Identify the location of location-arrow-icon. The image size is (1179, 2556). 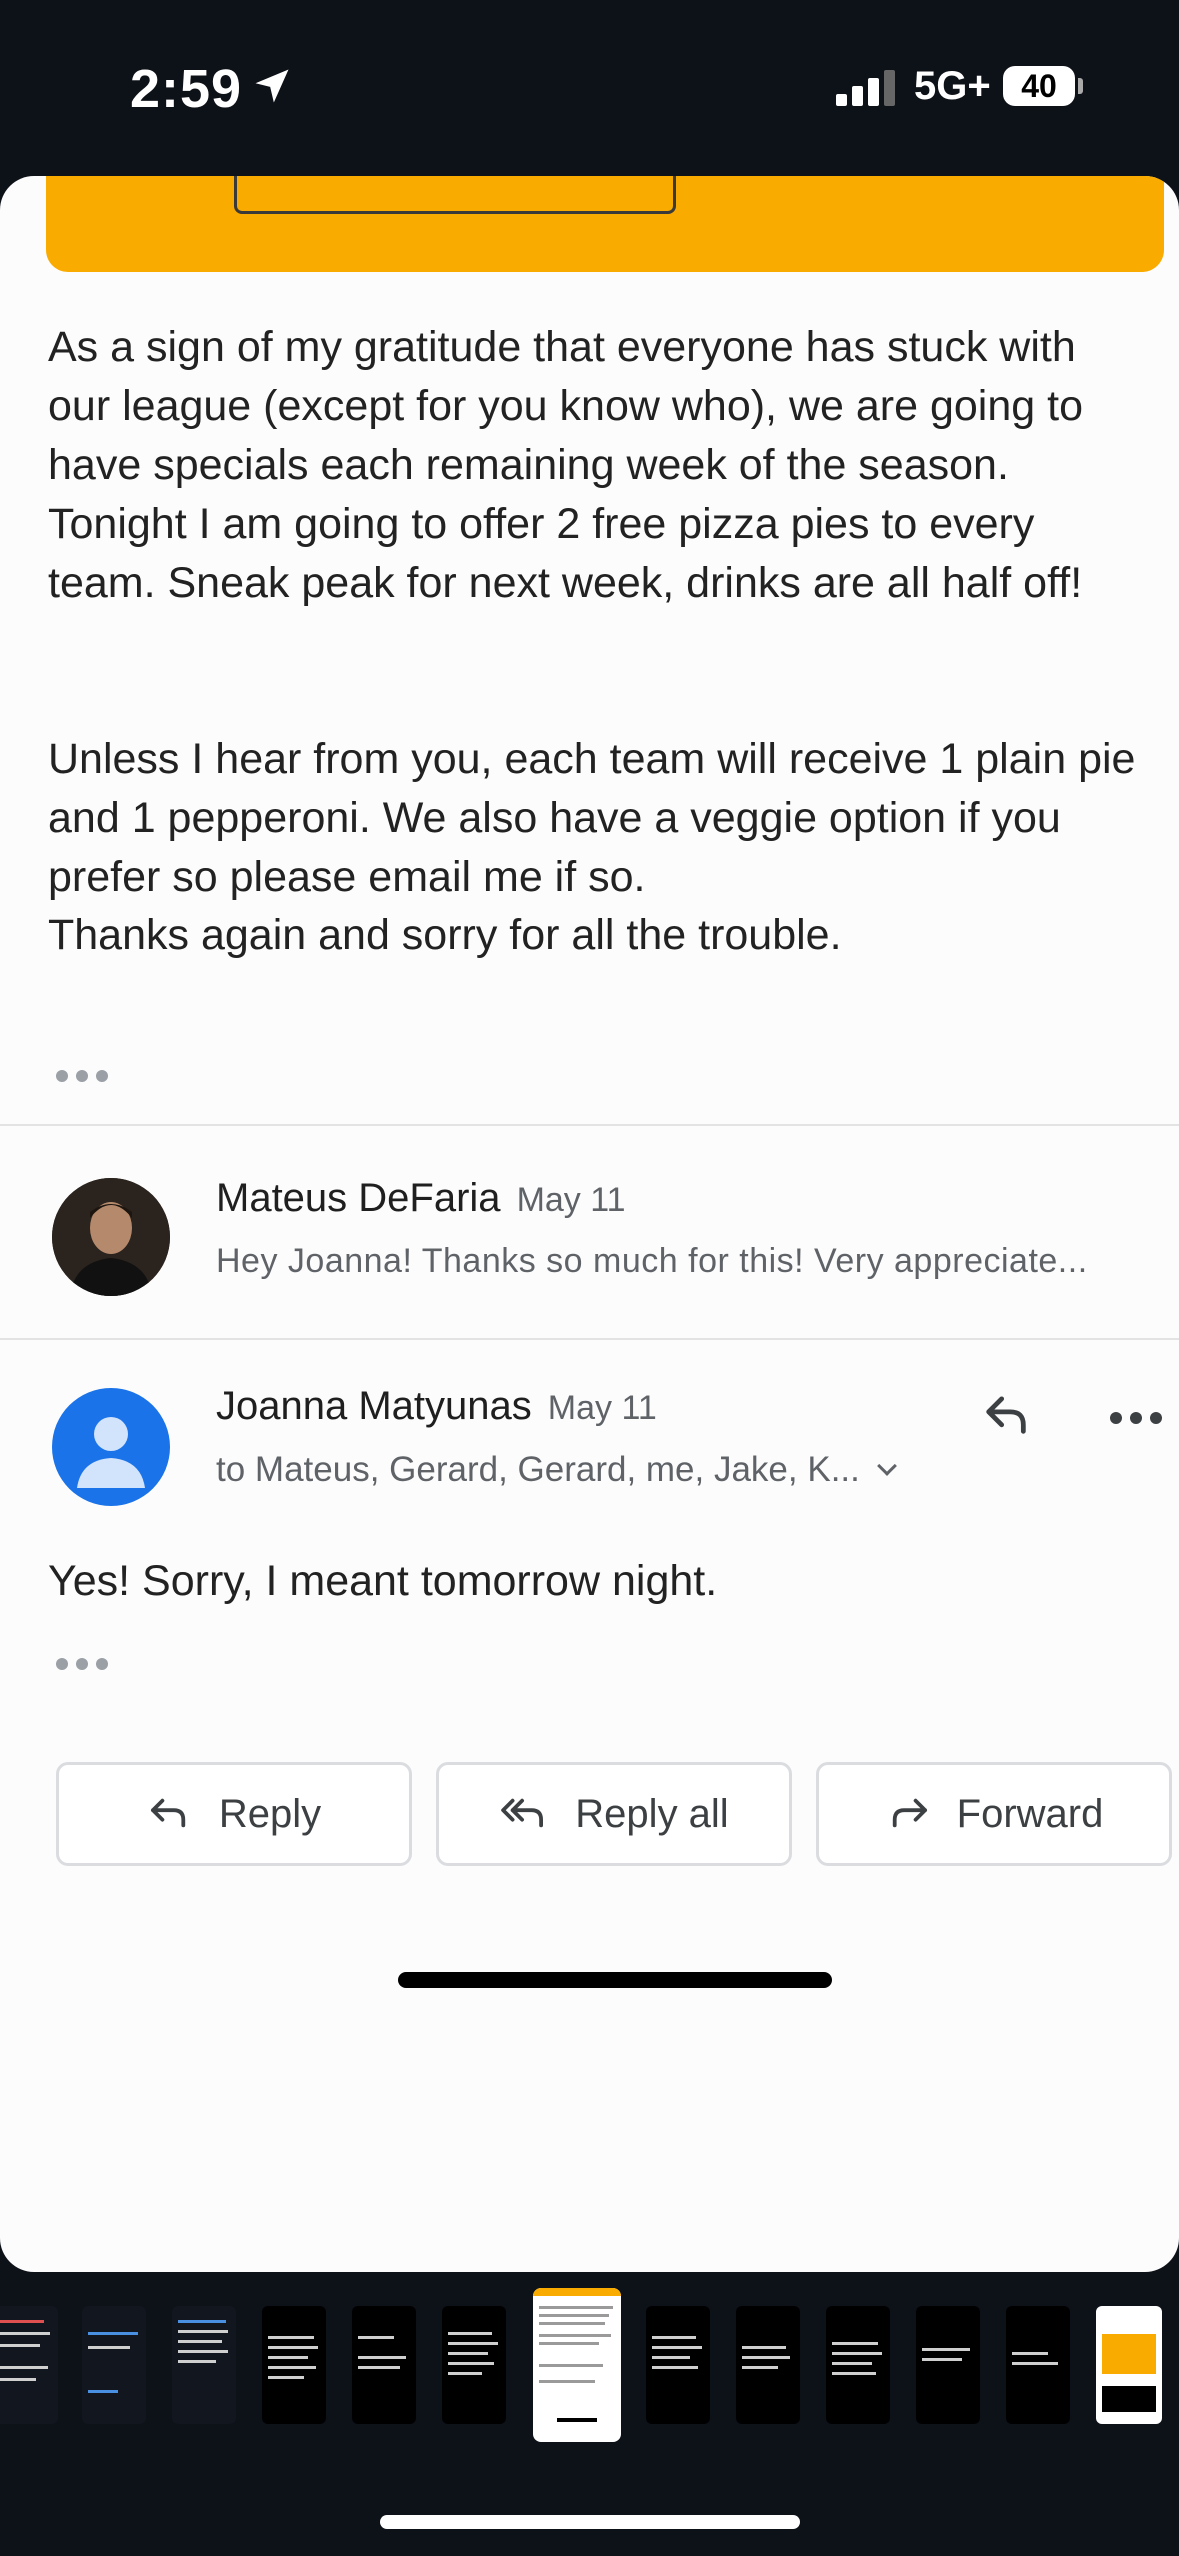
(272, 86).